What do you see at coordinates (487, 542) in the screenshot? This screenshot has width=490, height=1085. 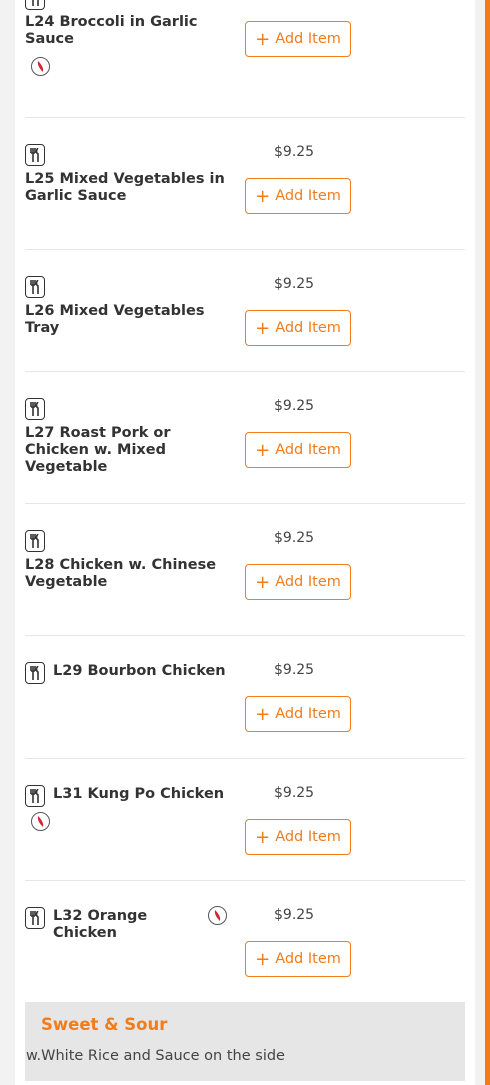 I see `accent-bar` at bounding box center [487, 542].